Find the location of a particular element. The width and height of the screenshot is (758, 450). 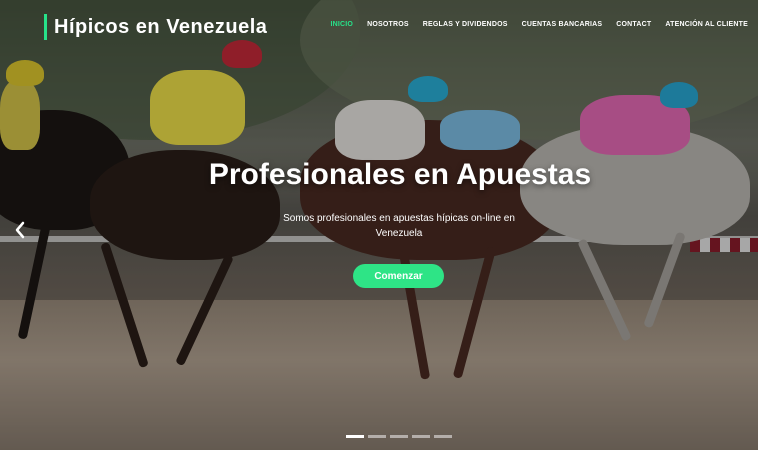

slider-indicators is located at coordinates (399, 436).